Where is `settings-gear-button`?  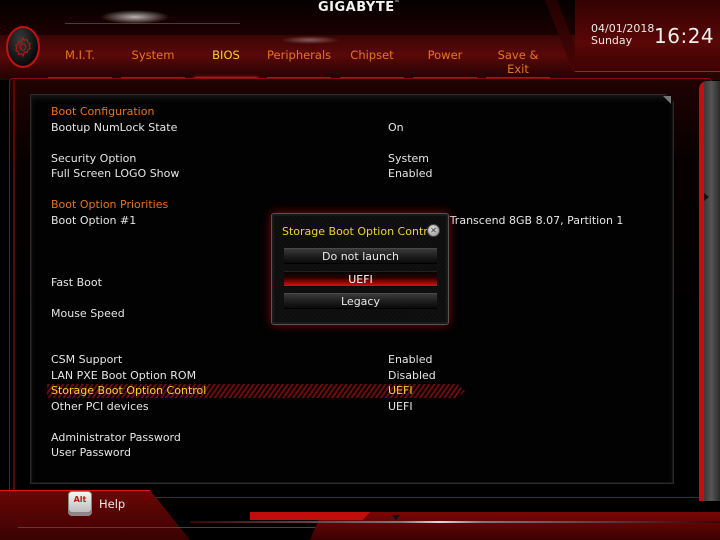 settings-gear-button is located at coordinates (23, 47).